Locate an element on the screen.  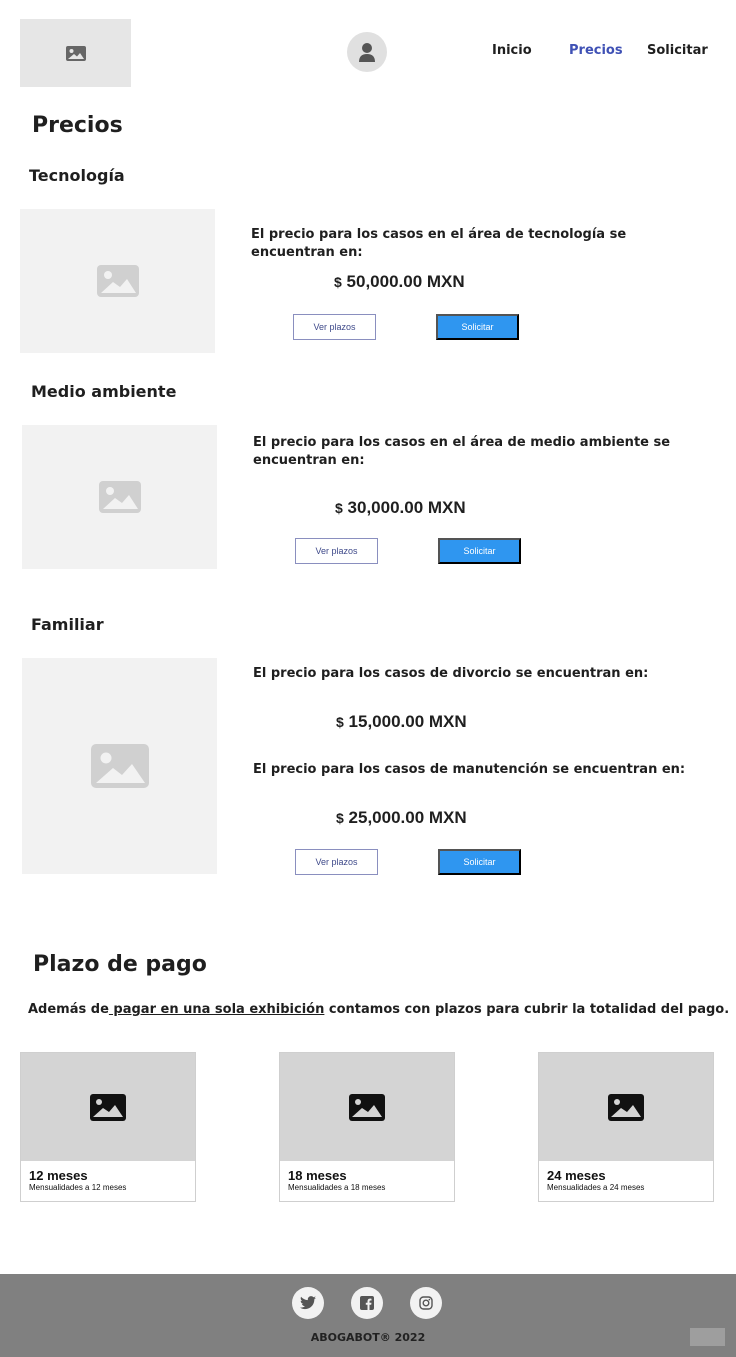
nav-precios: Precios is located at coordinates (596, 50).